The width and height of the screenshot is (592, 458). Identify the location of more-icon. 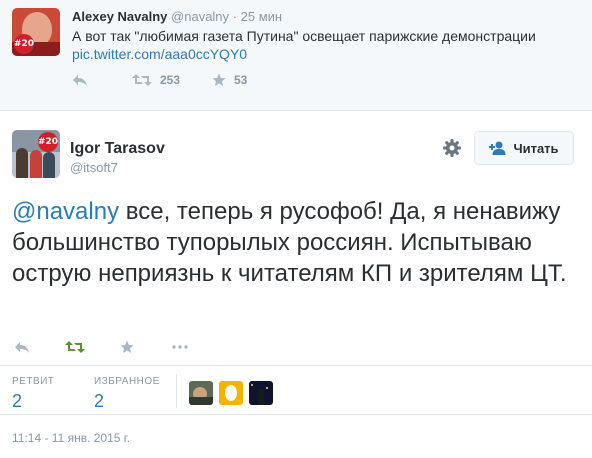
(180, 347).